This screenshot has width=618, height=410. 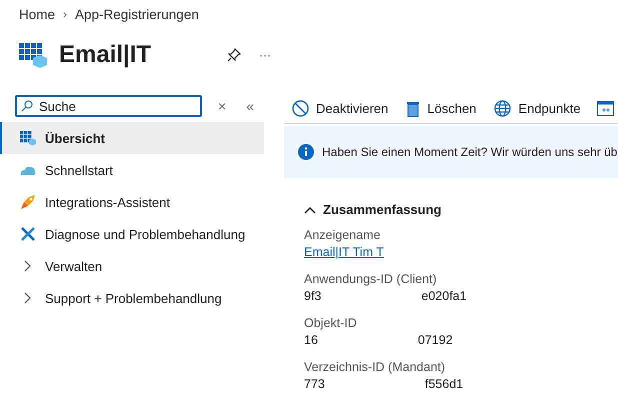 I want to click on info-icon, so click(x=306, y=152).